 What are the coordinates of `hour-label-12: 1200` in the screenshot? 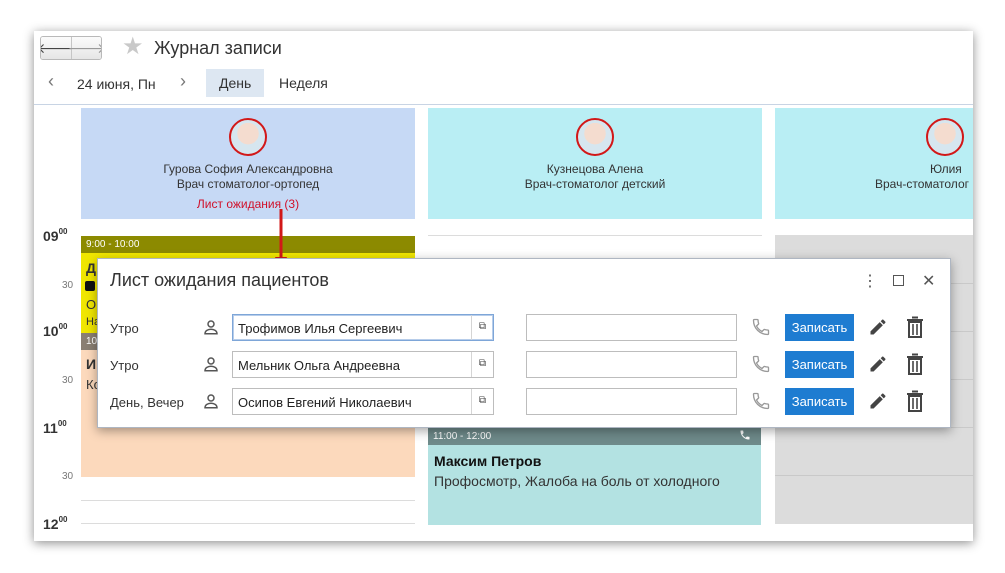 It's located at (55, 523).